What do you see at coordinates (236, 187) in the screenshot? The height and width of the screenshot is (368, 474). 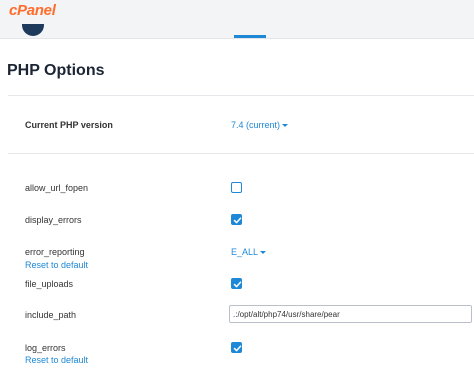 I see `allow-url-fopen-checkbox` at bounding box center [236, 187].